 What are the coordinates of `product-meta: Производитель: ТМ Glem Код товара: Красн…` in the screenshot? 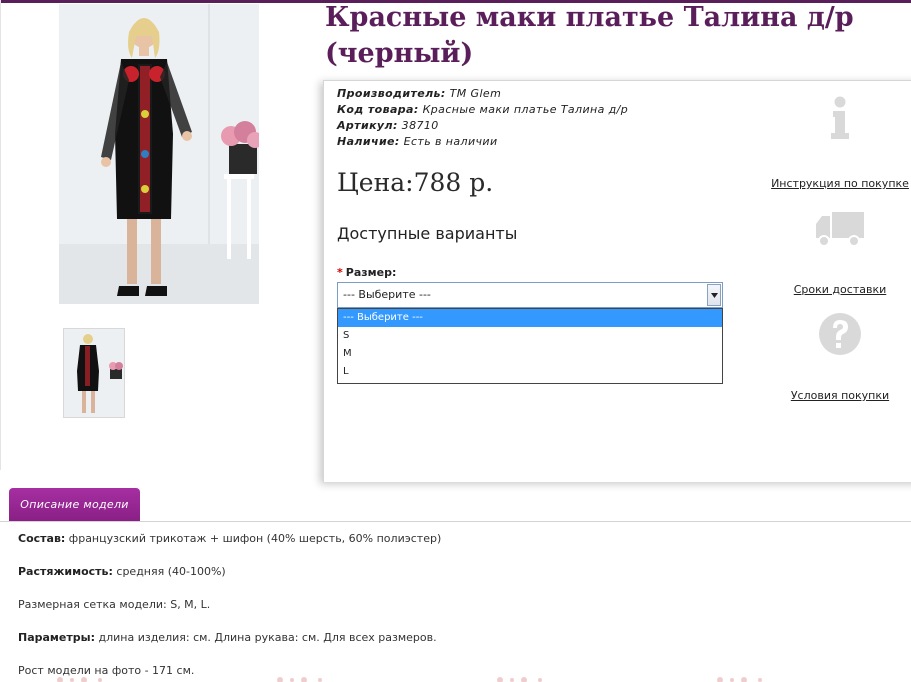 It's located at (482, 118).